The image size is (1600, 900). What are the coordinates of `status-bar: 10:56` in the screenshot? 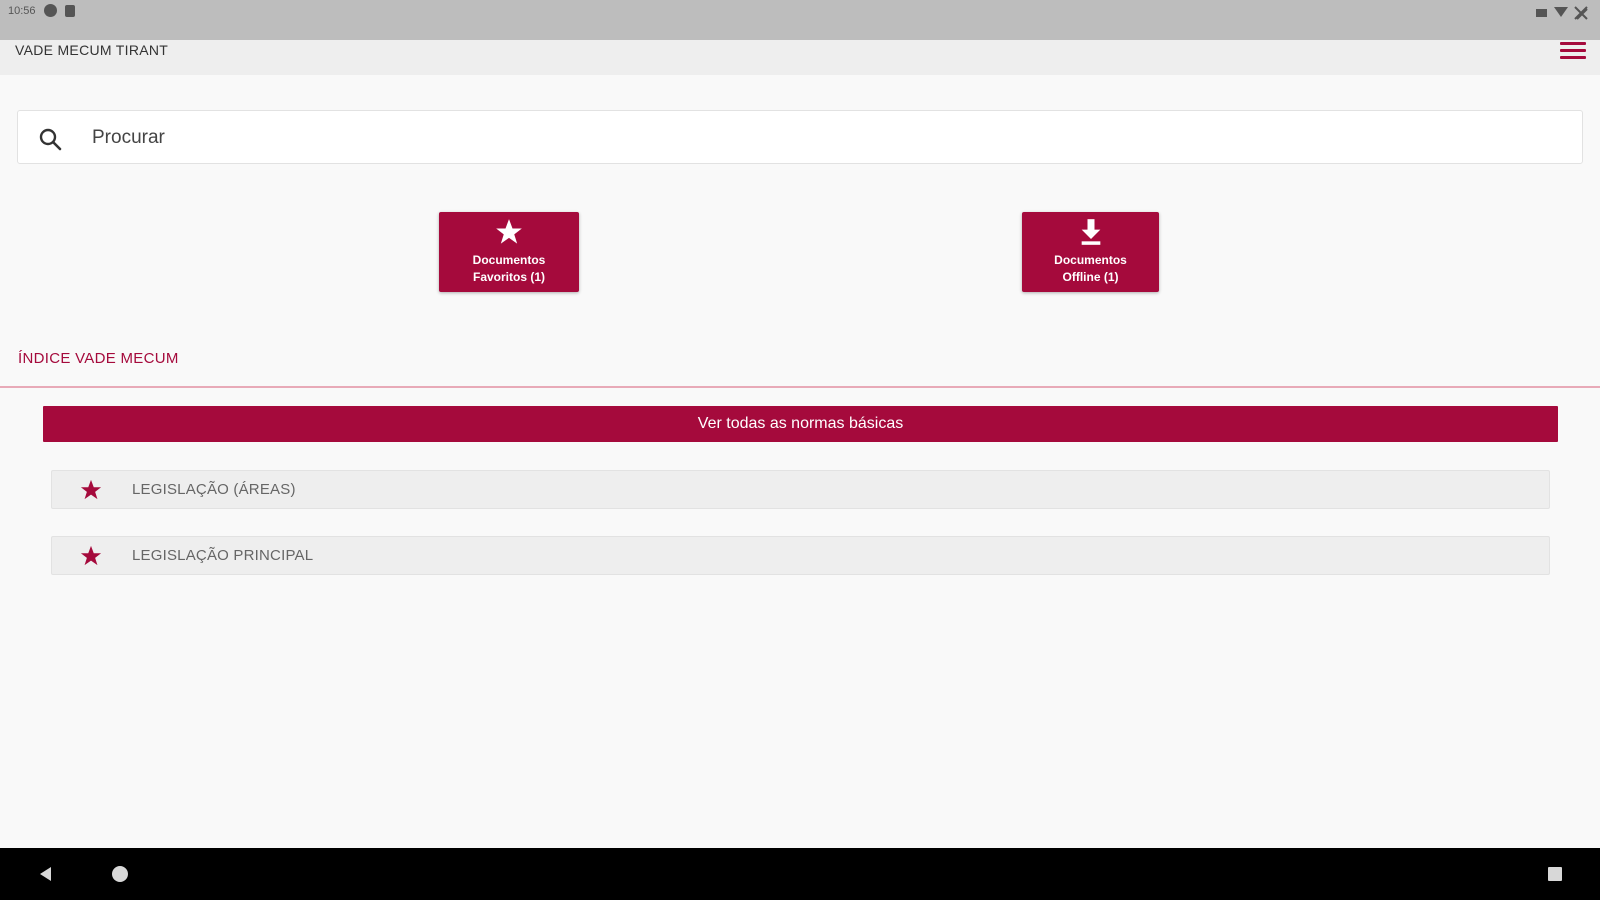 It's located at (800, 20).